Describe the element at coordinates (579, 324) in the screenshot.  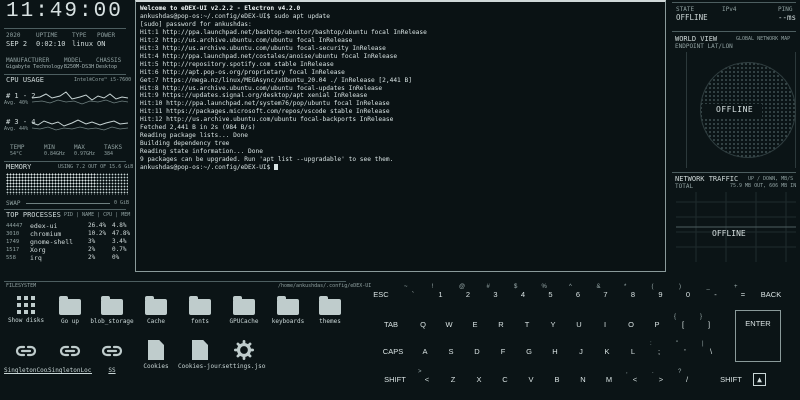
I see `key-char: U` at that location.